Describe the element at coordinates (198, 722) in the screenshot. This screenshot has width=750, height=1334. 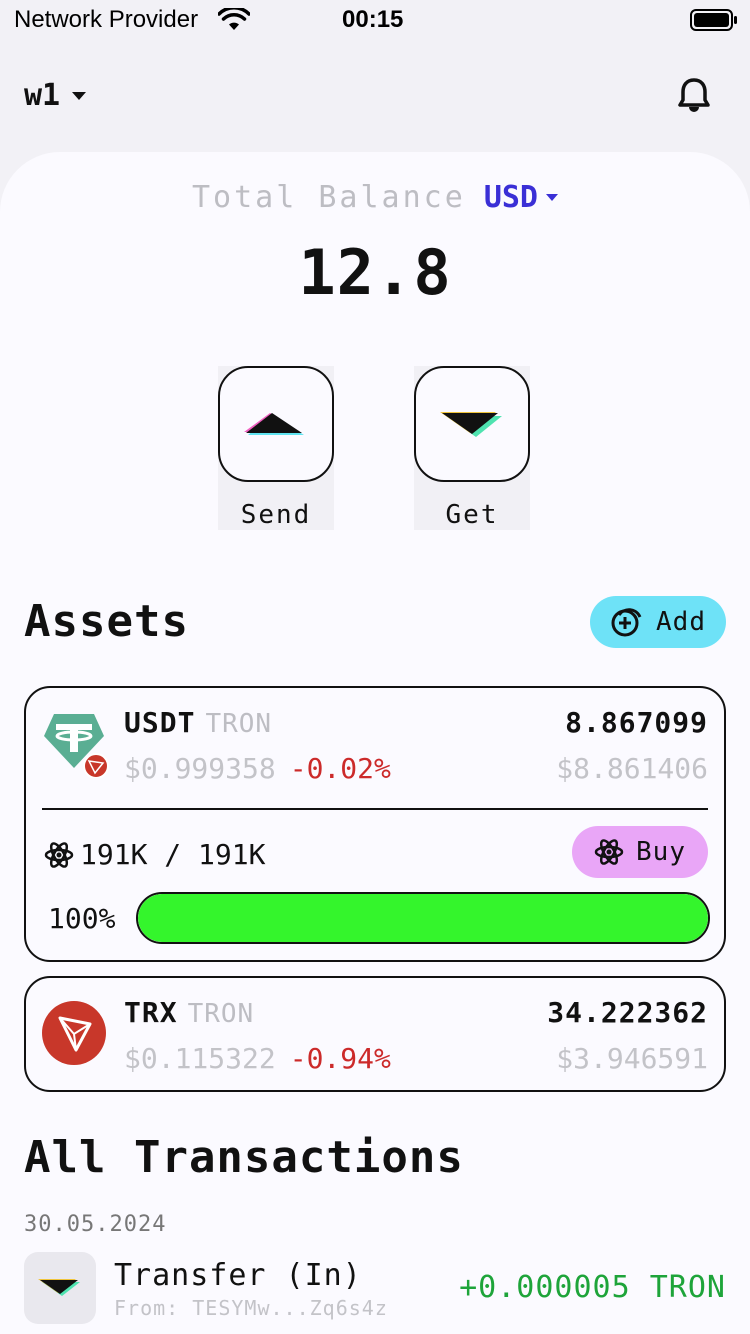
I see `token-symbol: USDT TRON` at that location.